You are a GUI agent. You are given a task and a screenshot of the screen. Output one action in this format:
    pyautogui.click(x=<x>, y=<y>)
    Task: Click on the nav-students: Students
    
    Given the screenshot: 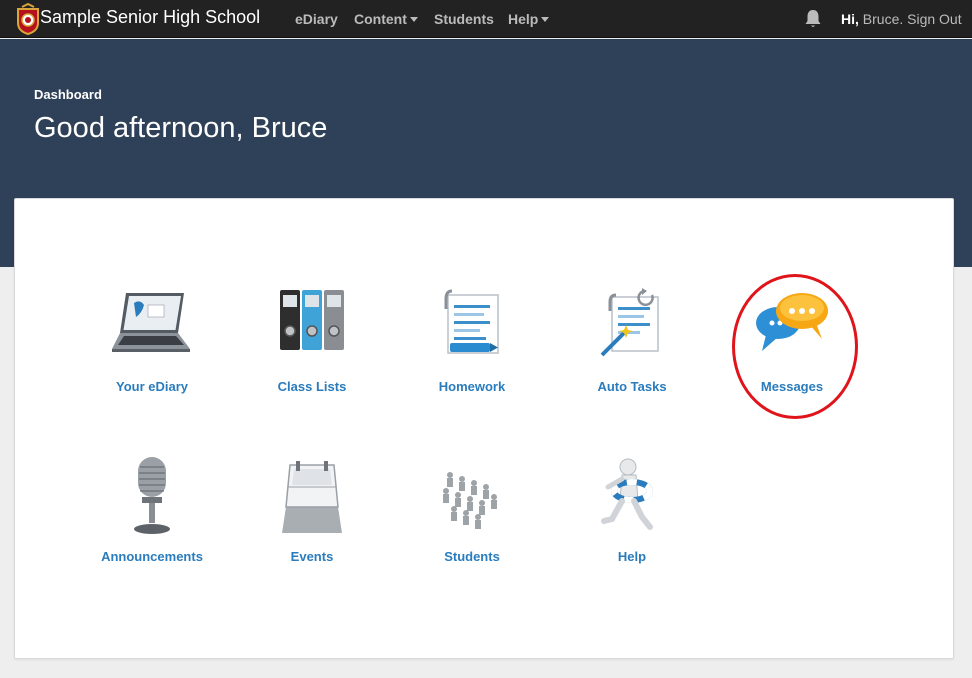 What is the action you would take?
    pyautogui.click(x=464, y=19)
    